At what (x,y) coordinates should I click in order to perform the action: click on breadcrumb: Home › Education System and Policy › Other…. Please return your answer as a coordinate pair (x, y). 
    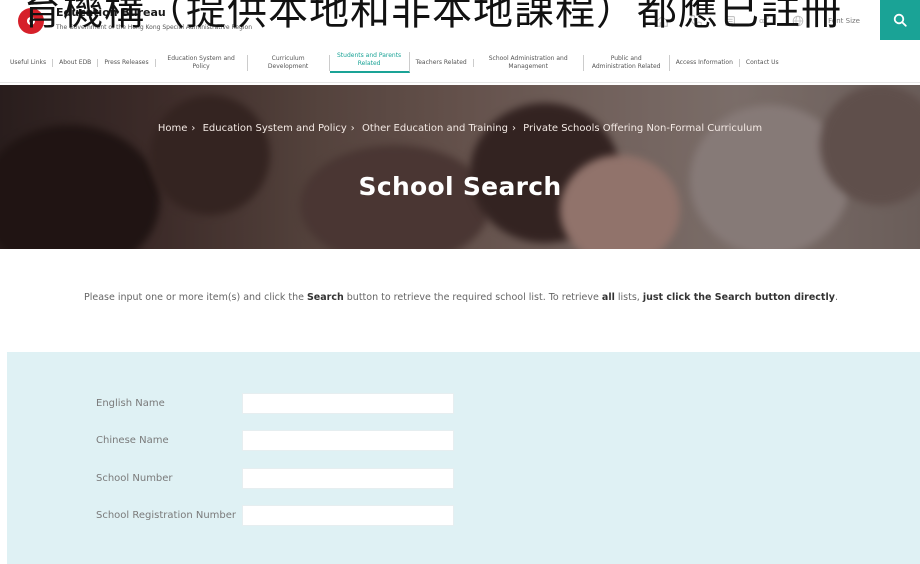
    Looking at the image, I should click on (460, 129).